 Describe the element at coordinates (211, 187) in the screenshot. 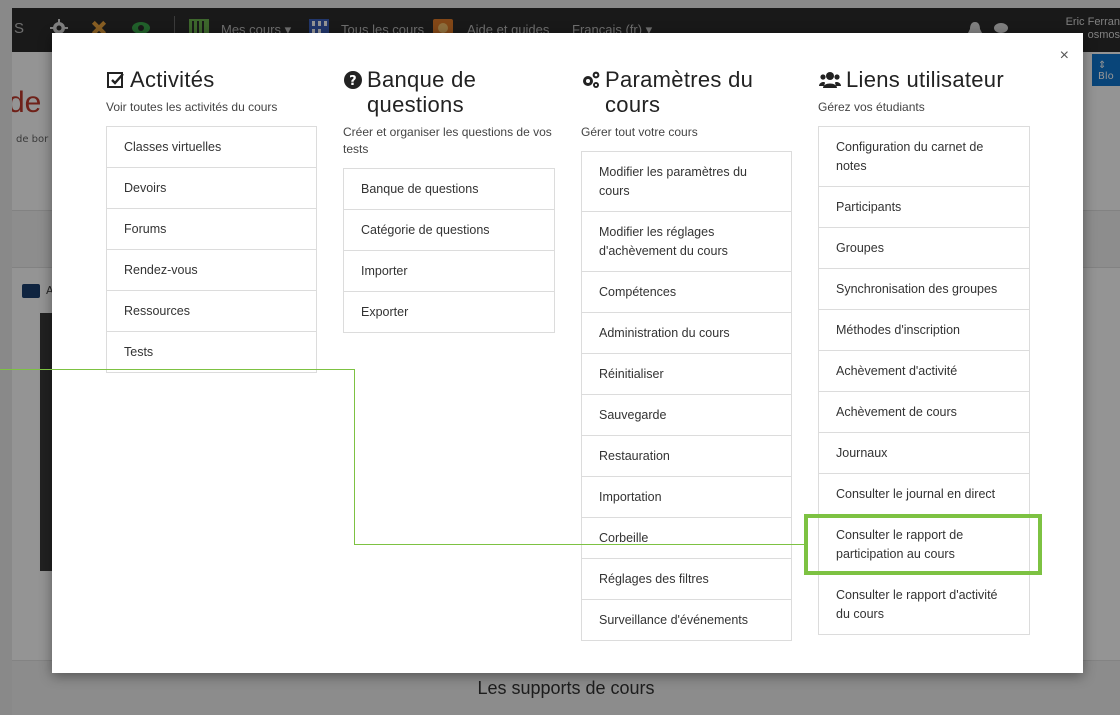

I see `menu-item-assignments: Devoirs` at that location.